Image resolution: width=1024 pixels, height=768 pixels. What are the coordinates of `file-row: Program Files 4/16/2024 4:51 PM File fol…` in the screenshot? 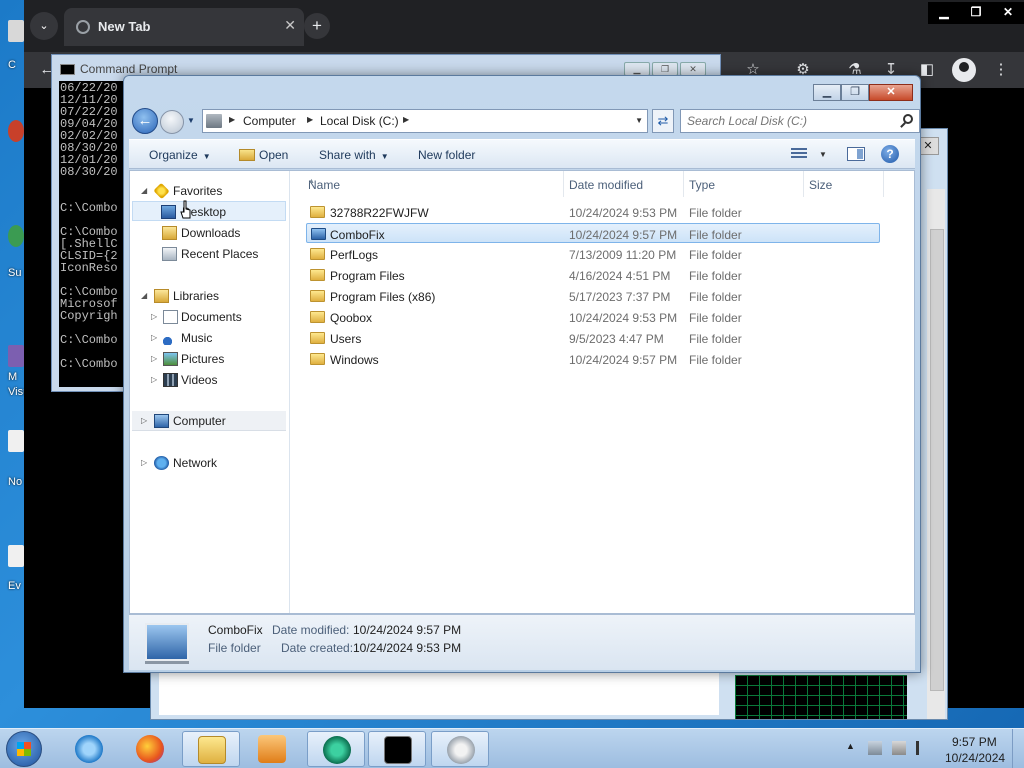 It's located at (593, 275).